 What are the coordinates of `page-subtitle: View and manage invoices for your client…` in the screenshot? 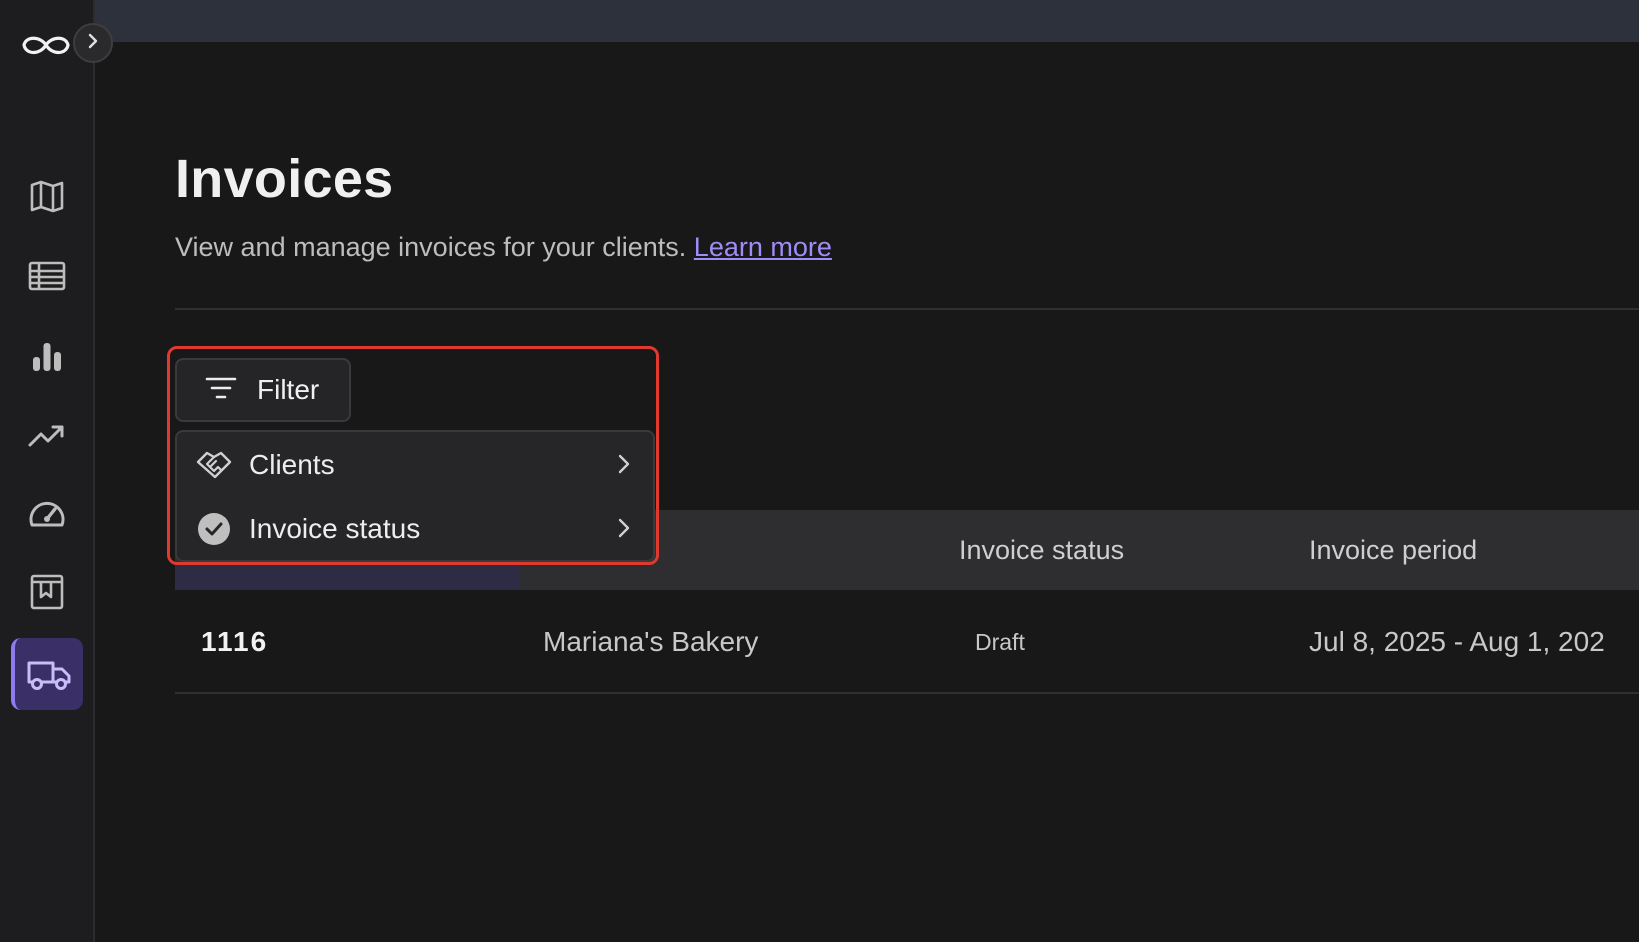 It's located at (503, 247).